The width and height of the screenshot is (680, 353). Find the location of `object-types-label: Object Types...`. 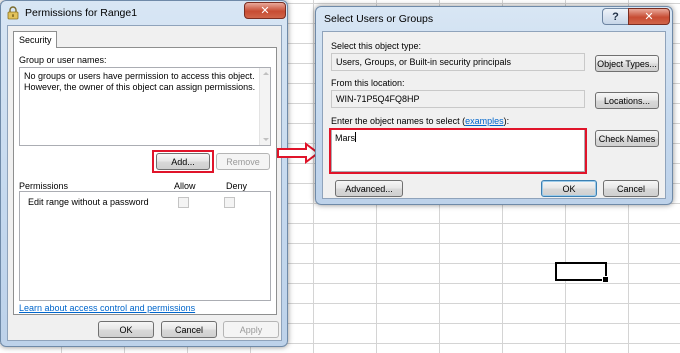

object-types-label: Object Types... is located at coordinates (627, 63).